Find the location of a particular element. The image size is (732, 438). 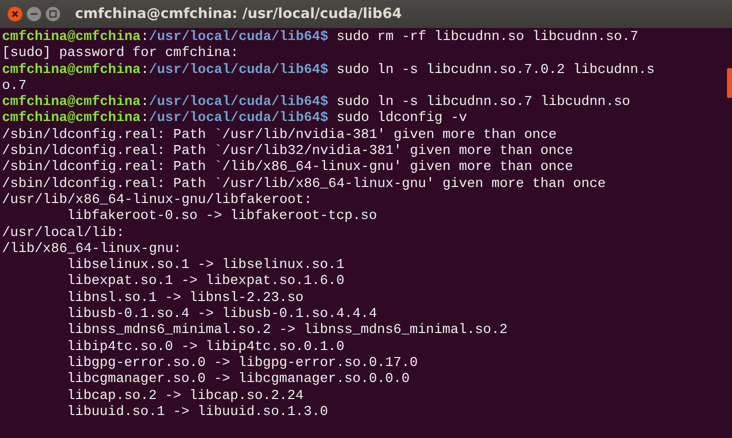

scrollbar-thumb is located at coordinates (729, 83).